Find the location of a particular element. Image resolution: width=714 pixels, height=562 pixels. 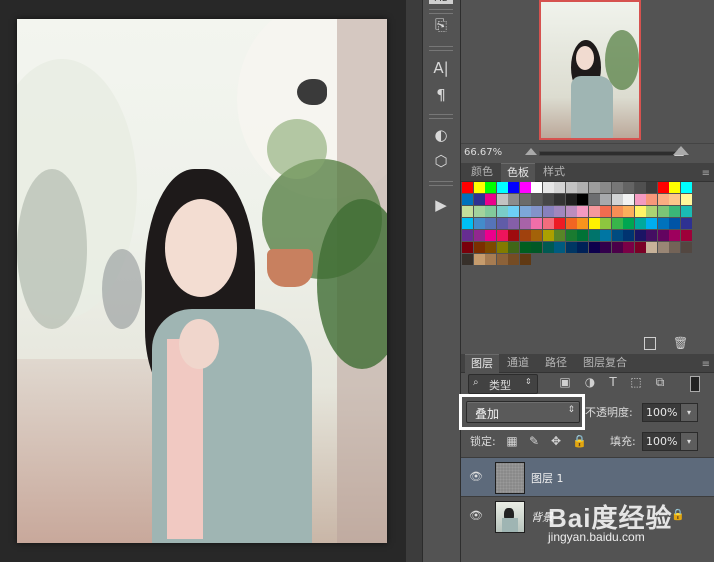

layer-row-1: 👁 图层 1 is located at coordinates (587, 476).